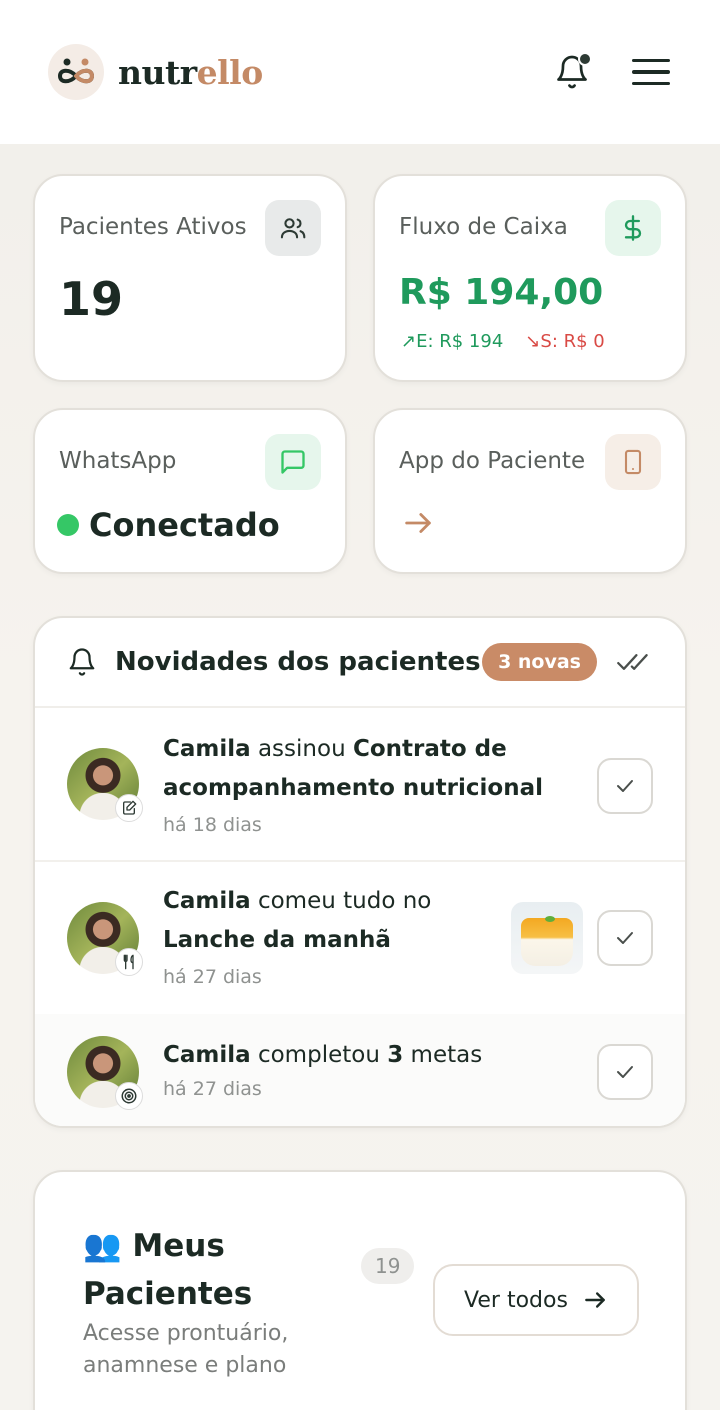 Image resolution: width=720 pixels, height=1410 pixels. What do you see at coordinates (516, 1300) in the screenshot?
I see `see-all-label: Ver todos` at bounding box center [516, 1300].